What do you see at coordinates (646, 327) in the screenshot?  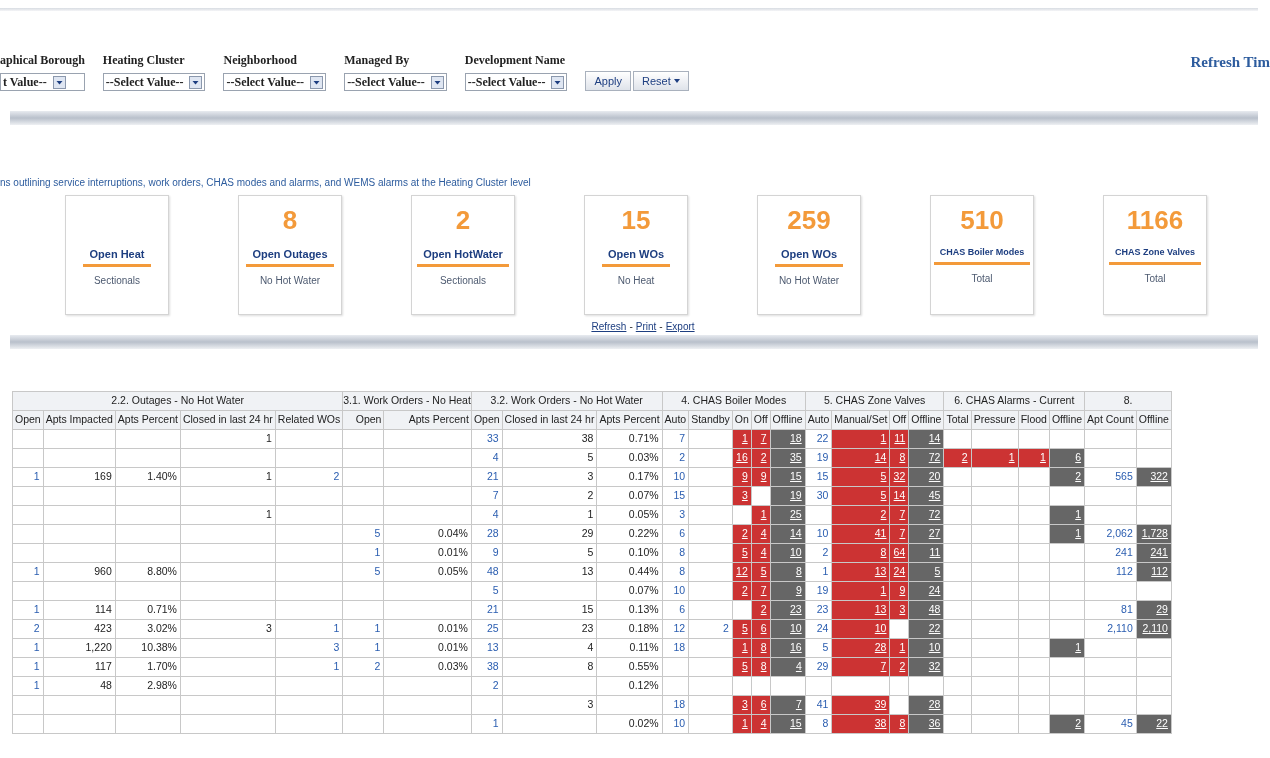 I see `toolbar-link: Print` at bounding box center [646, 327].